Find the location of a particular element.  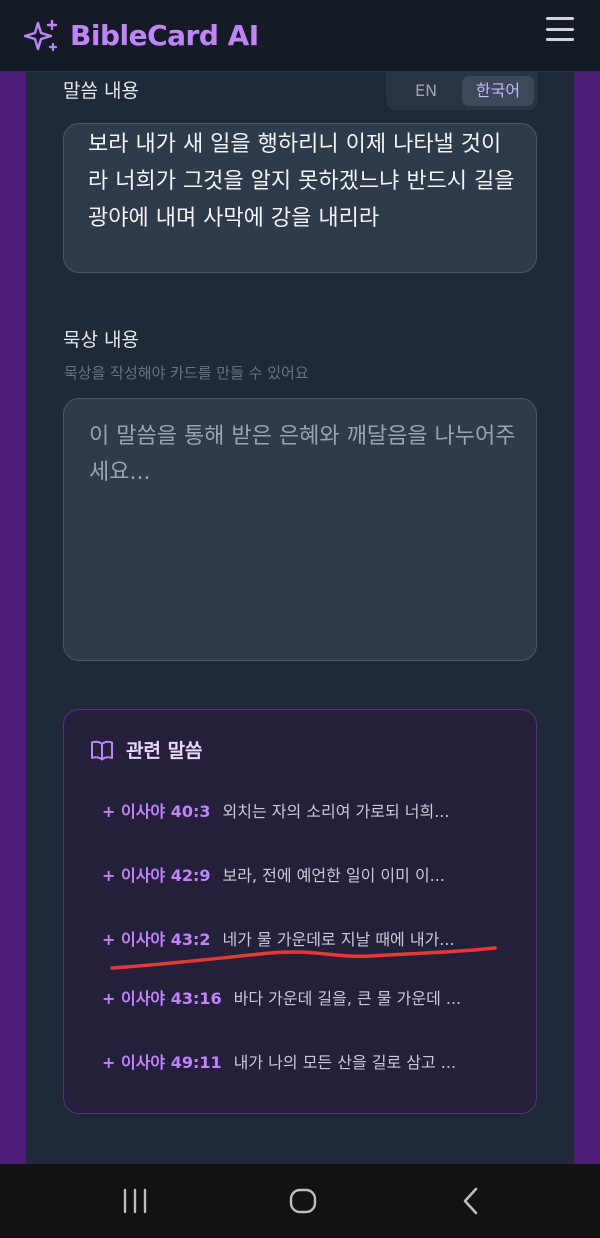

related-verses-title: 관련 말씀 is located at coordinates (164, 751).